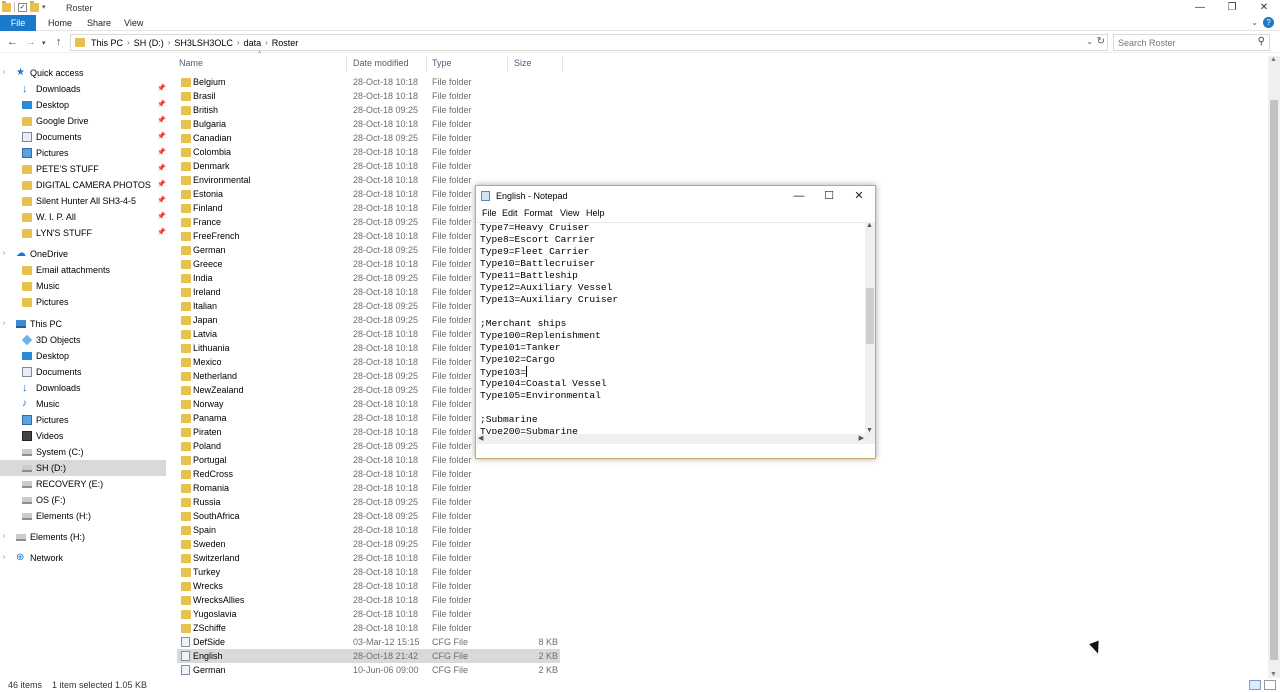  What do you see at coordinates (83, 372) in the screenshot?
I see `sidebar-item: Documents` at bounding box center [83, 372].